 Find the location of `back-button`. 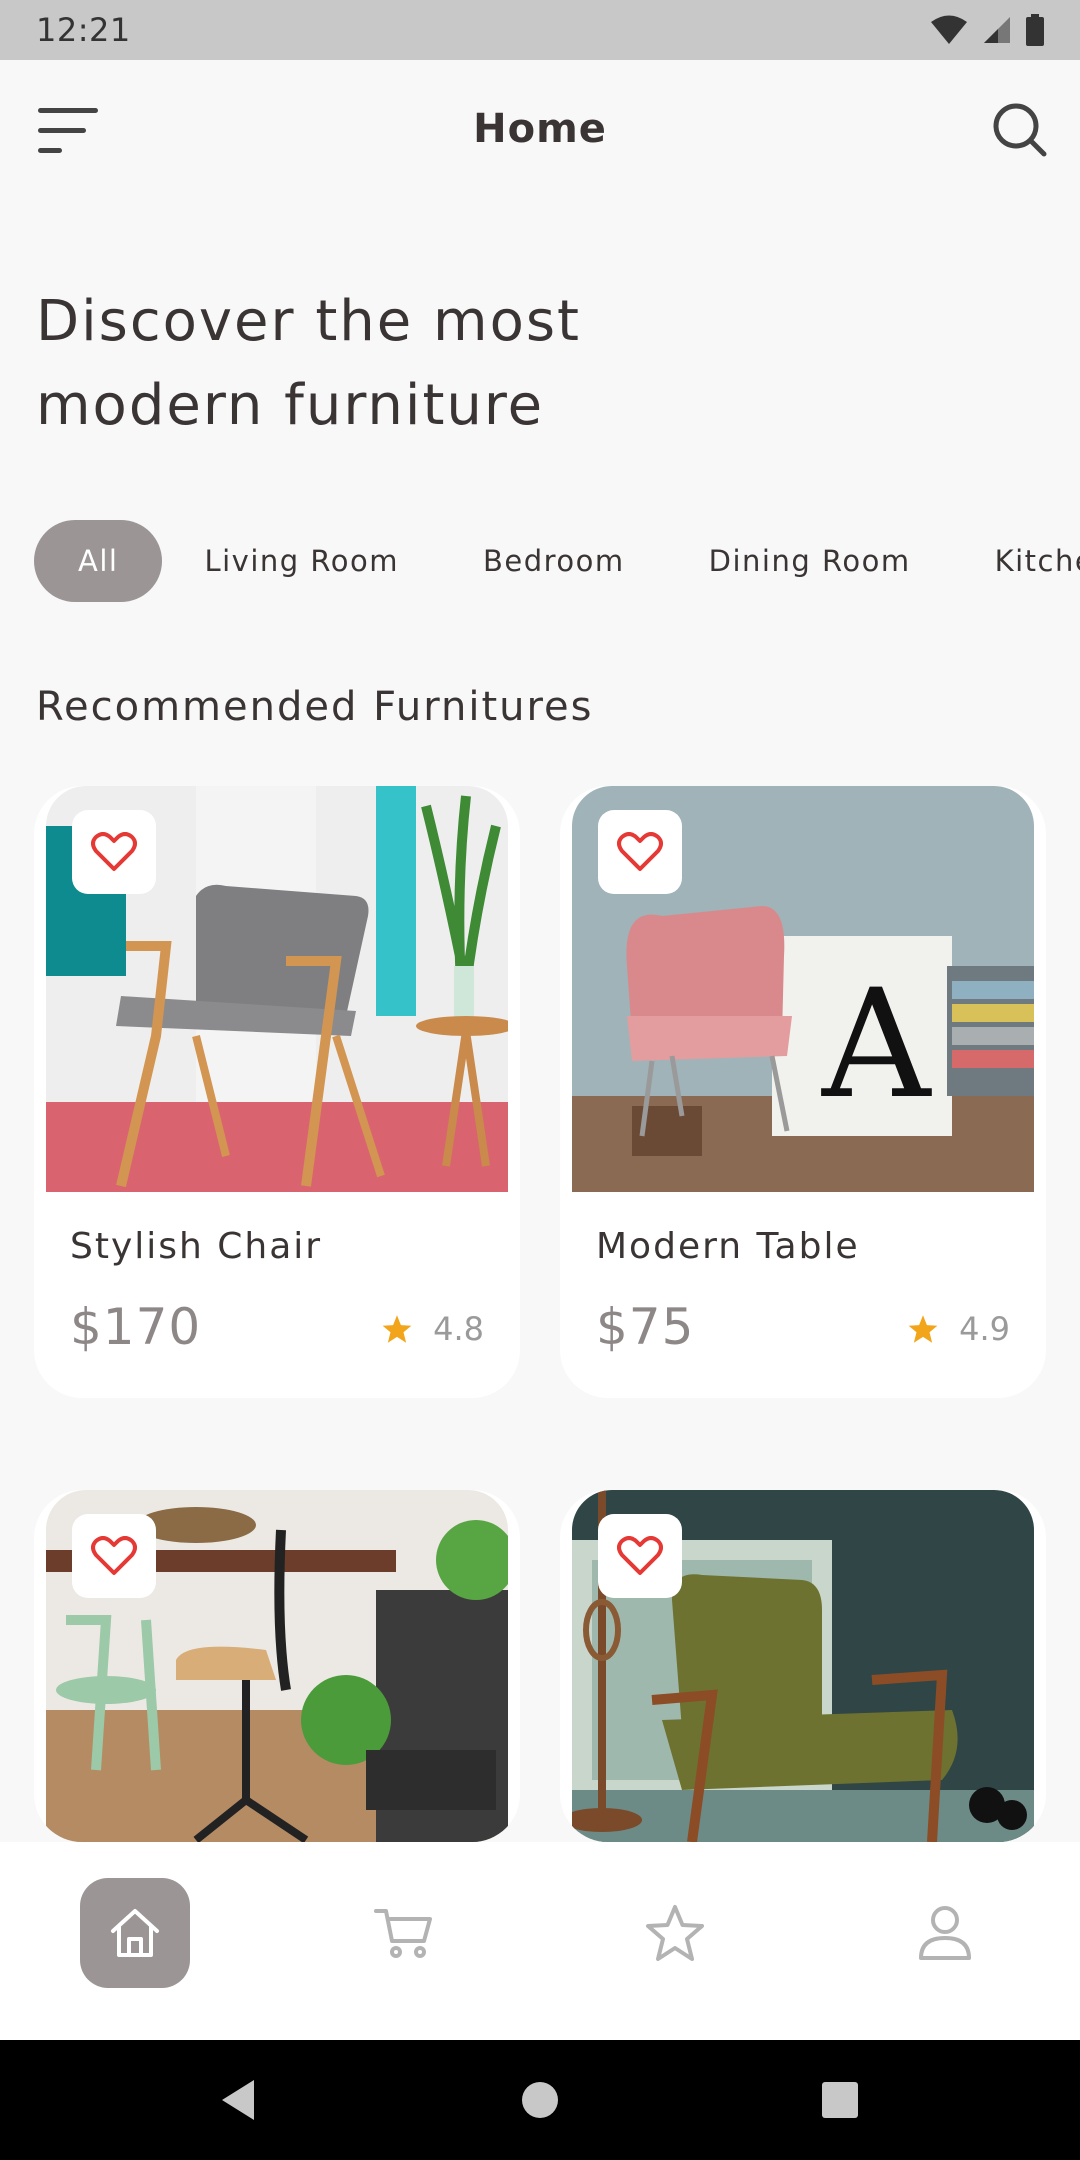

back-button is located at coordinates (238, 2100).